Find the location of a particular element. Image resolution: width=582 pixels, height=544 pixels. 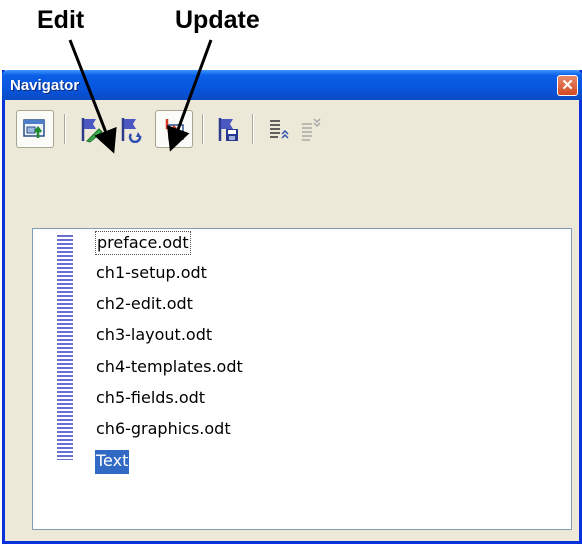

demote-icon is located at coordinates (311, 129).